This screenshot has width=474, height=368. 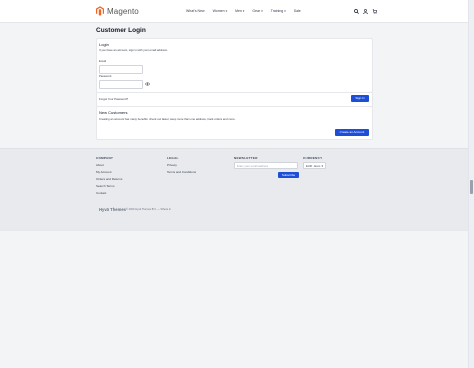 I want to click on hyva-logo: Hyvä Themes, so click(x=112, y=209).